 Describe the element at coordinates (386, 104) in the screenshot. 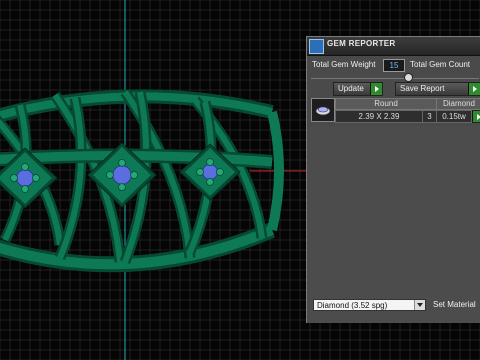

I see `column-header-shape: Round` at that location.